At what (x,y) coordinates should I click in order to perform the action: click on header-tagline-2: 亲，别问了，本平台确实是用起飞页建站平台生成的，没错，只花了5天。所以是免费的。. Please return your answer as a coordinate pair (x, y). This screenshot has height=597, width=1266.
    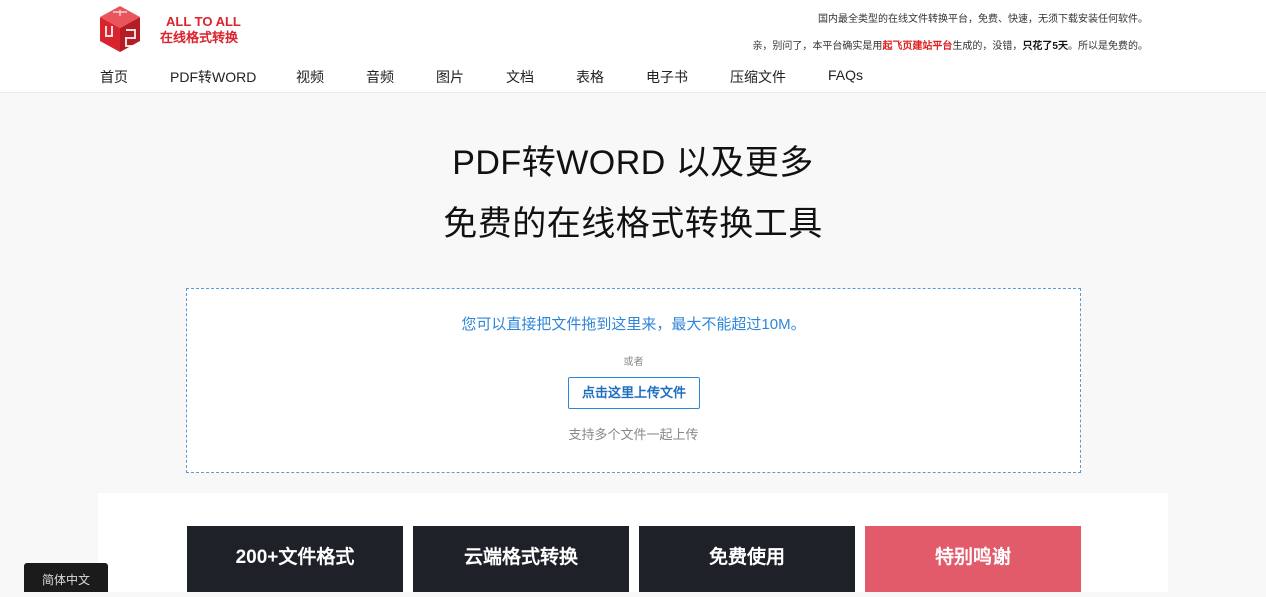
    Looking at the image, I should click on (950, 44).